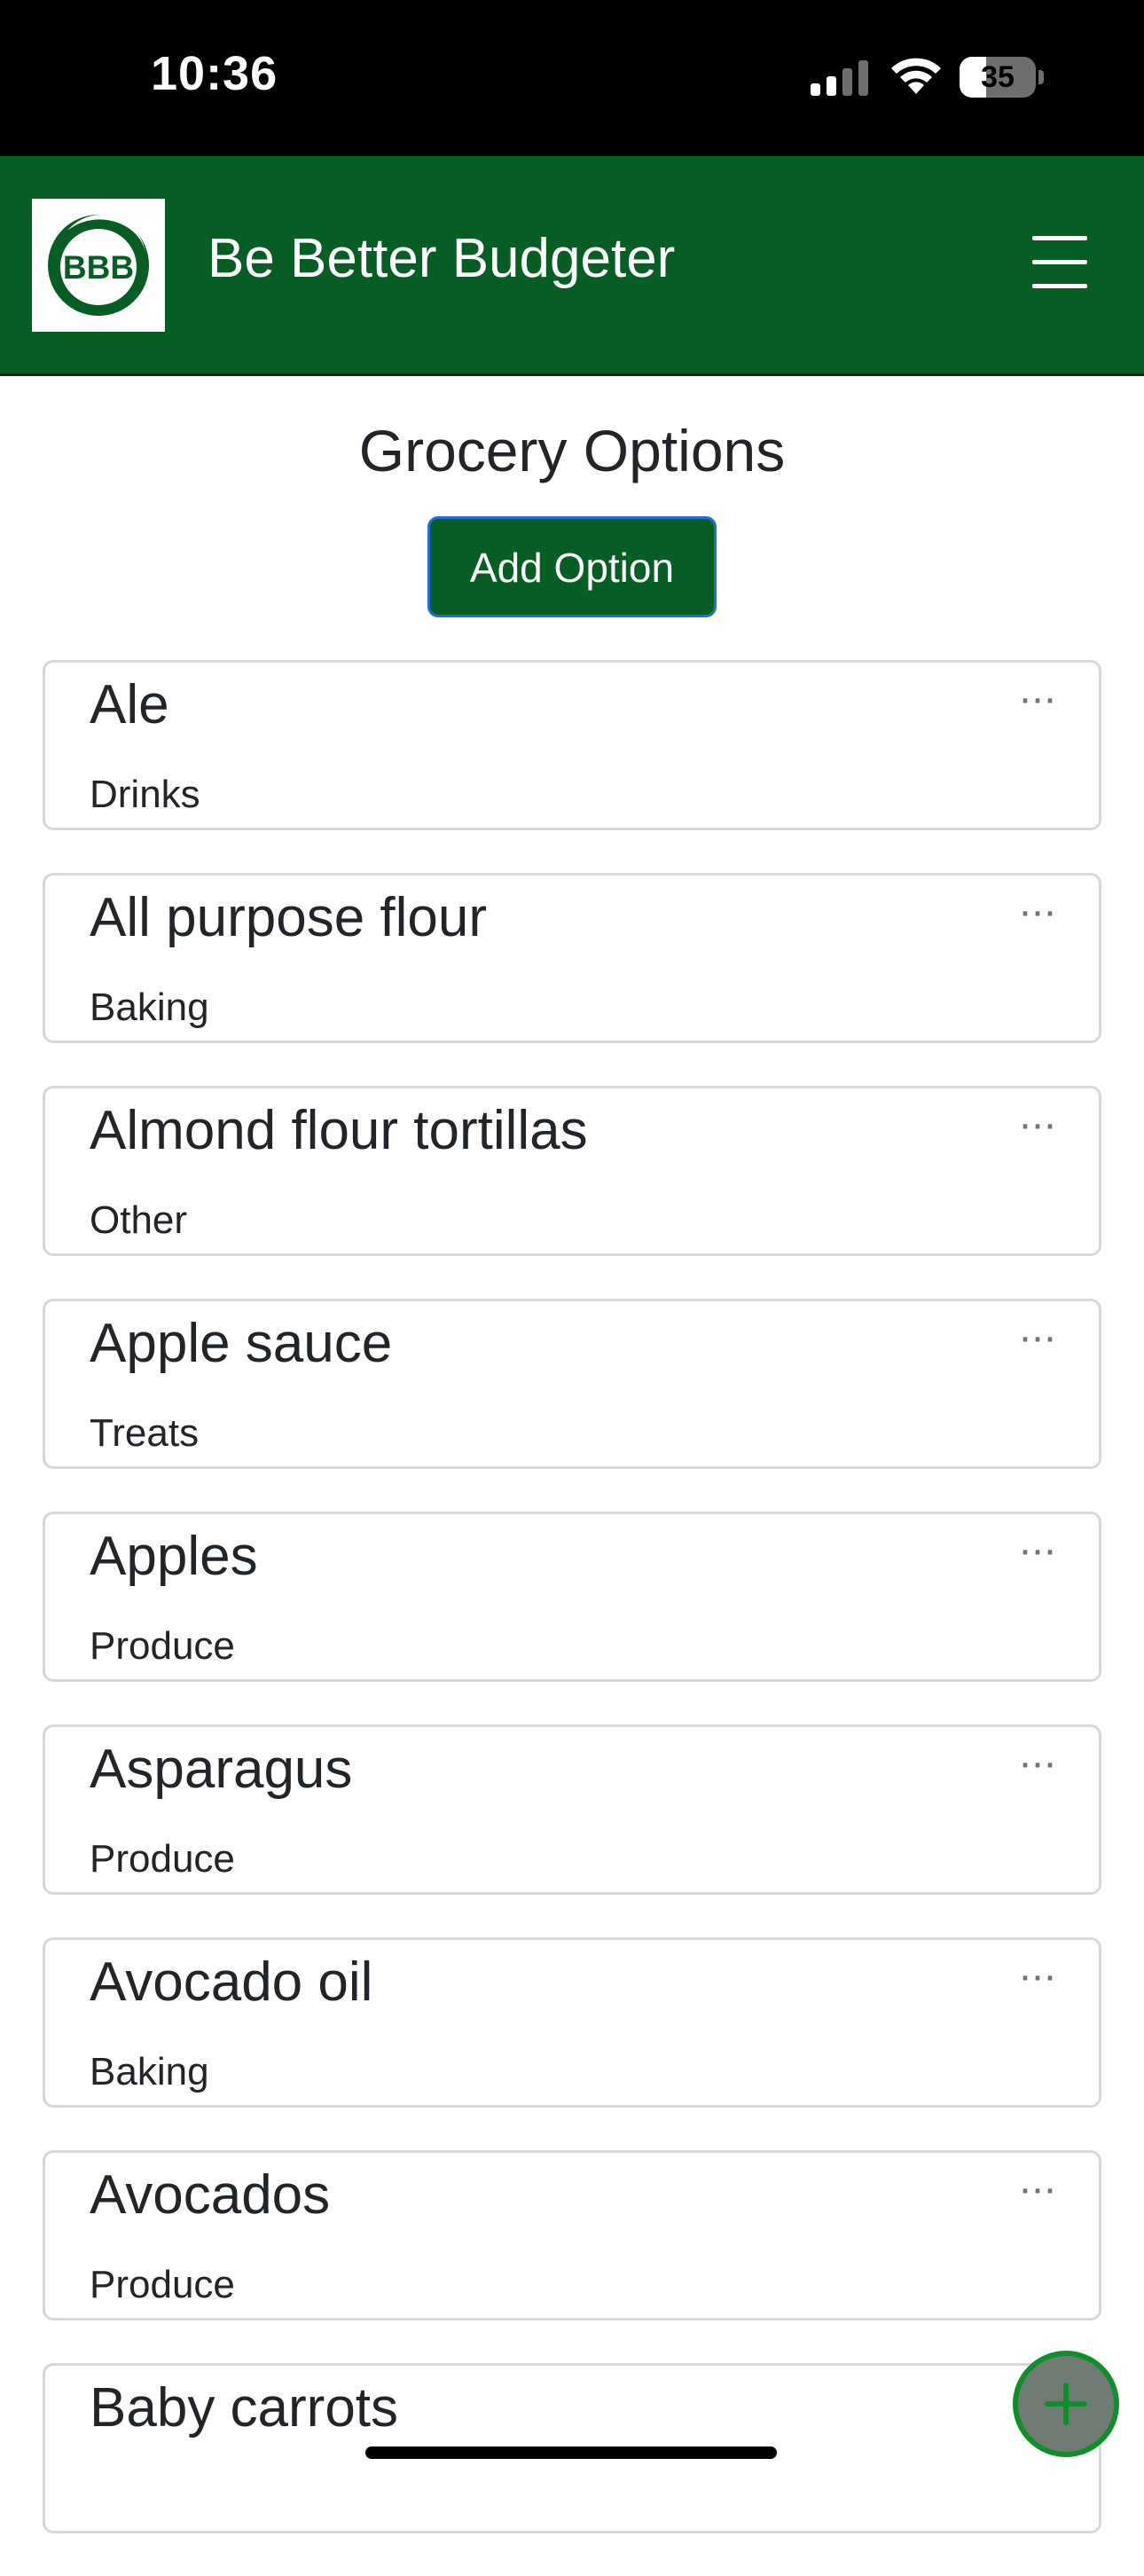  Describe the element at coordinates (840, 78) in the screenshot. I see `cellular-signal-icon` at that location.